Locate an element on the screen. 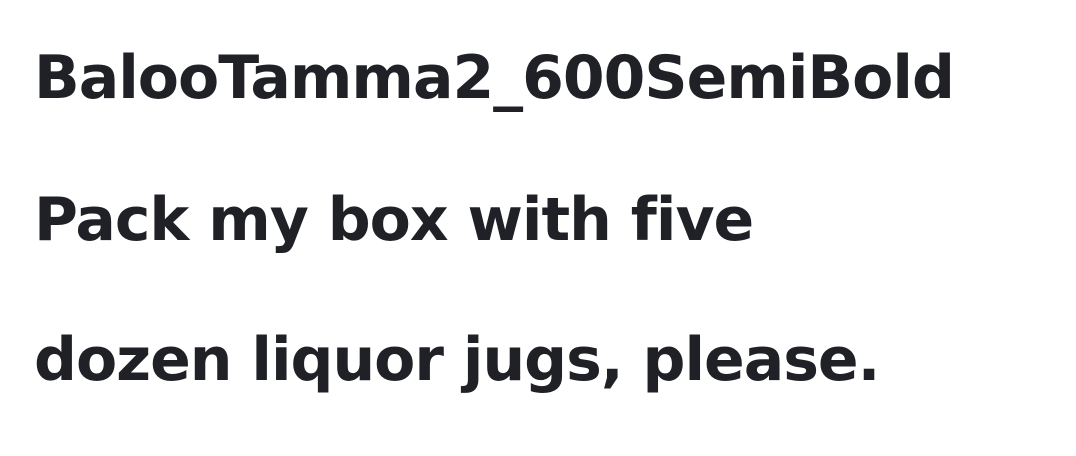 The image size is (1076, 456). sample-text-line-1: Pack my box with five is located at coordinates (394, 220).